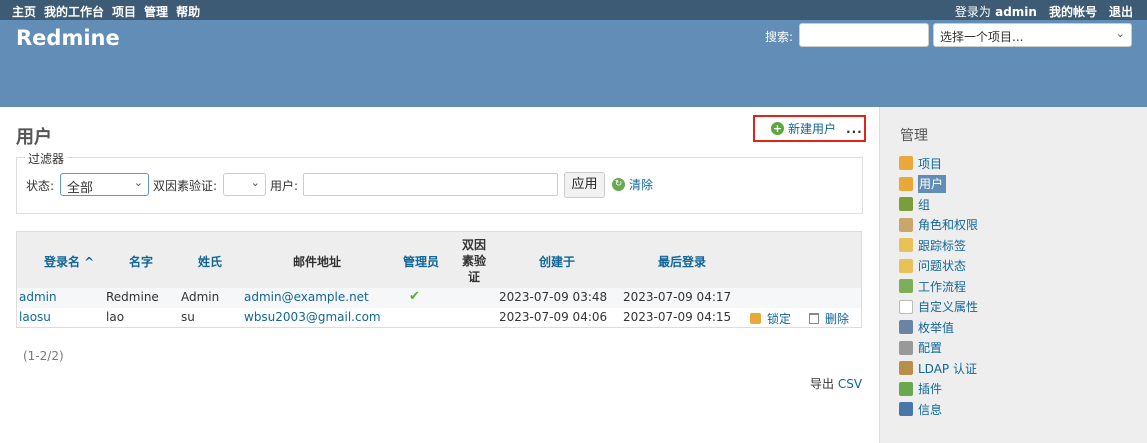  I want to click on sidebar-item-link: 组, so click(924, 204).